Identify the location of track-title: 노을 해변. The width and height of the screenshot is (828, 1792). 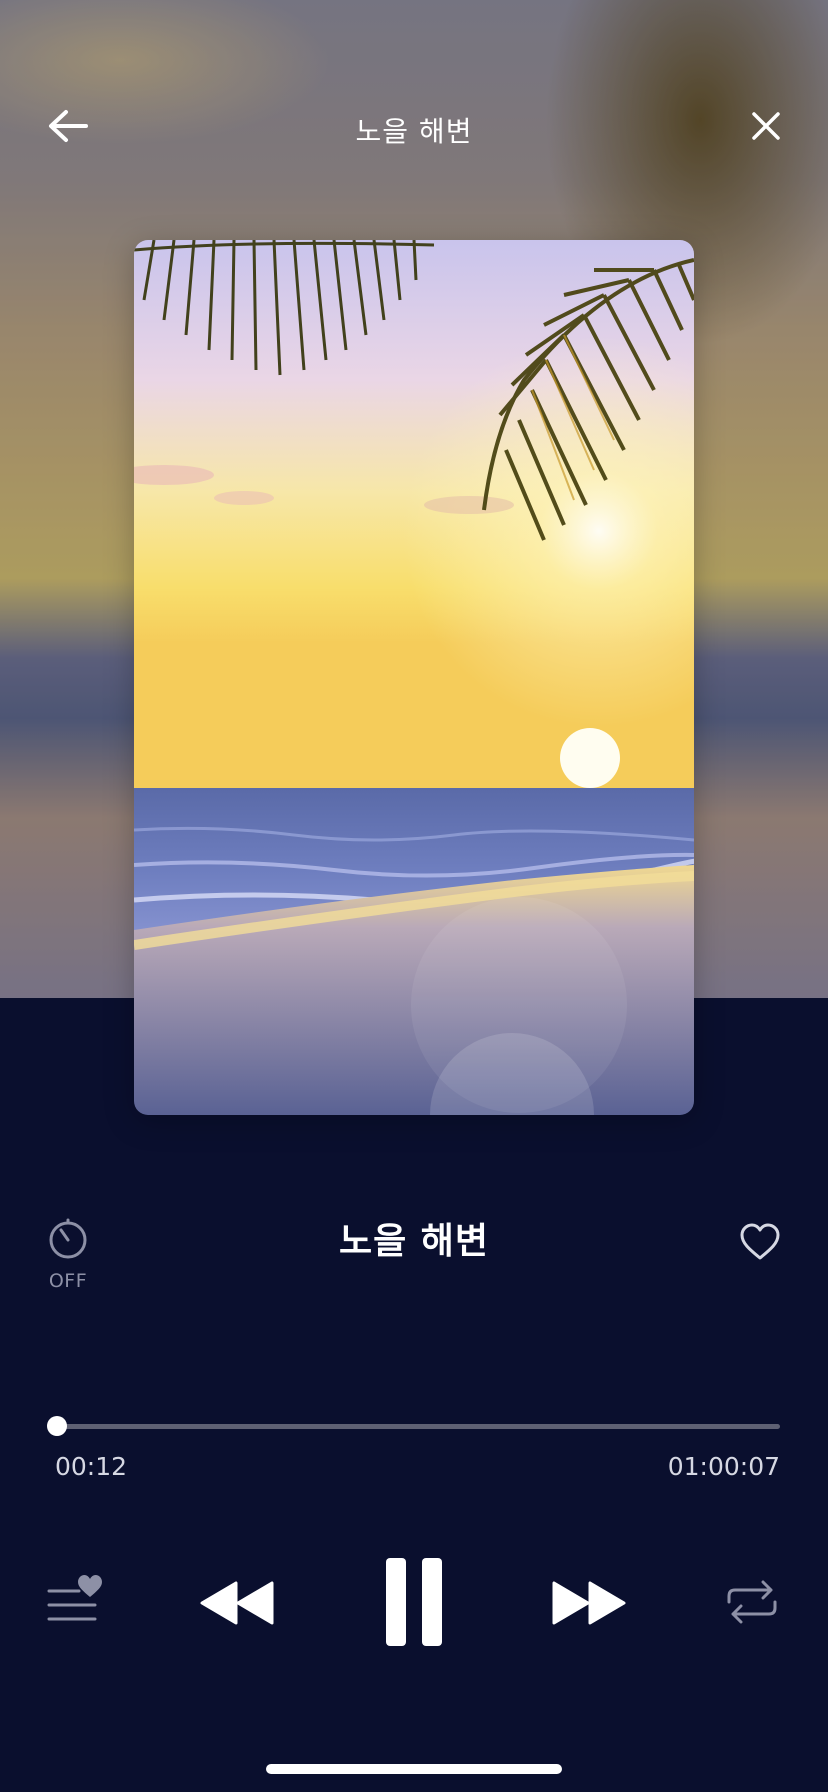
(413, 1241).